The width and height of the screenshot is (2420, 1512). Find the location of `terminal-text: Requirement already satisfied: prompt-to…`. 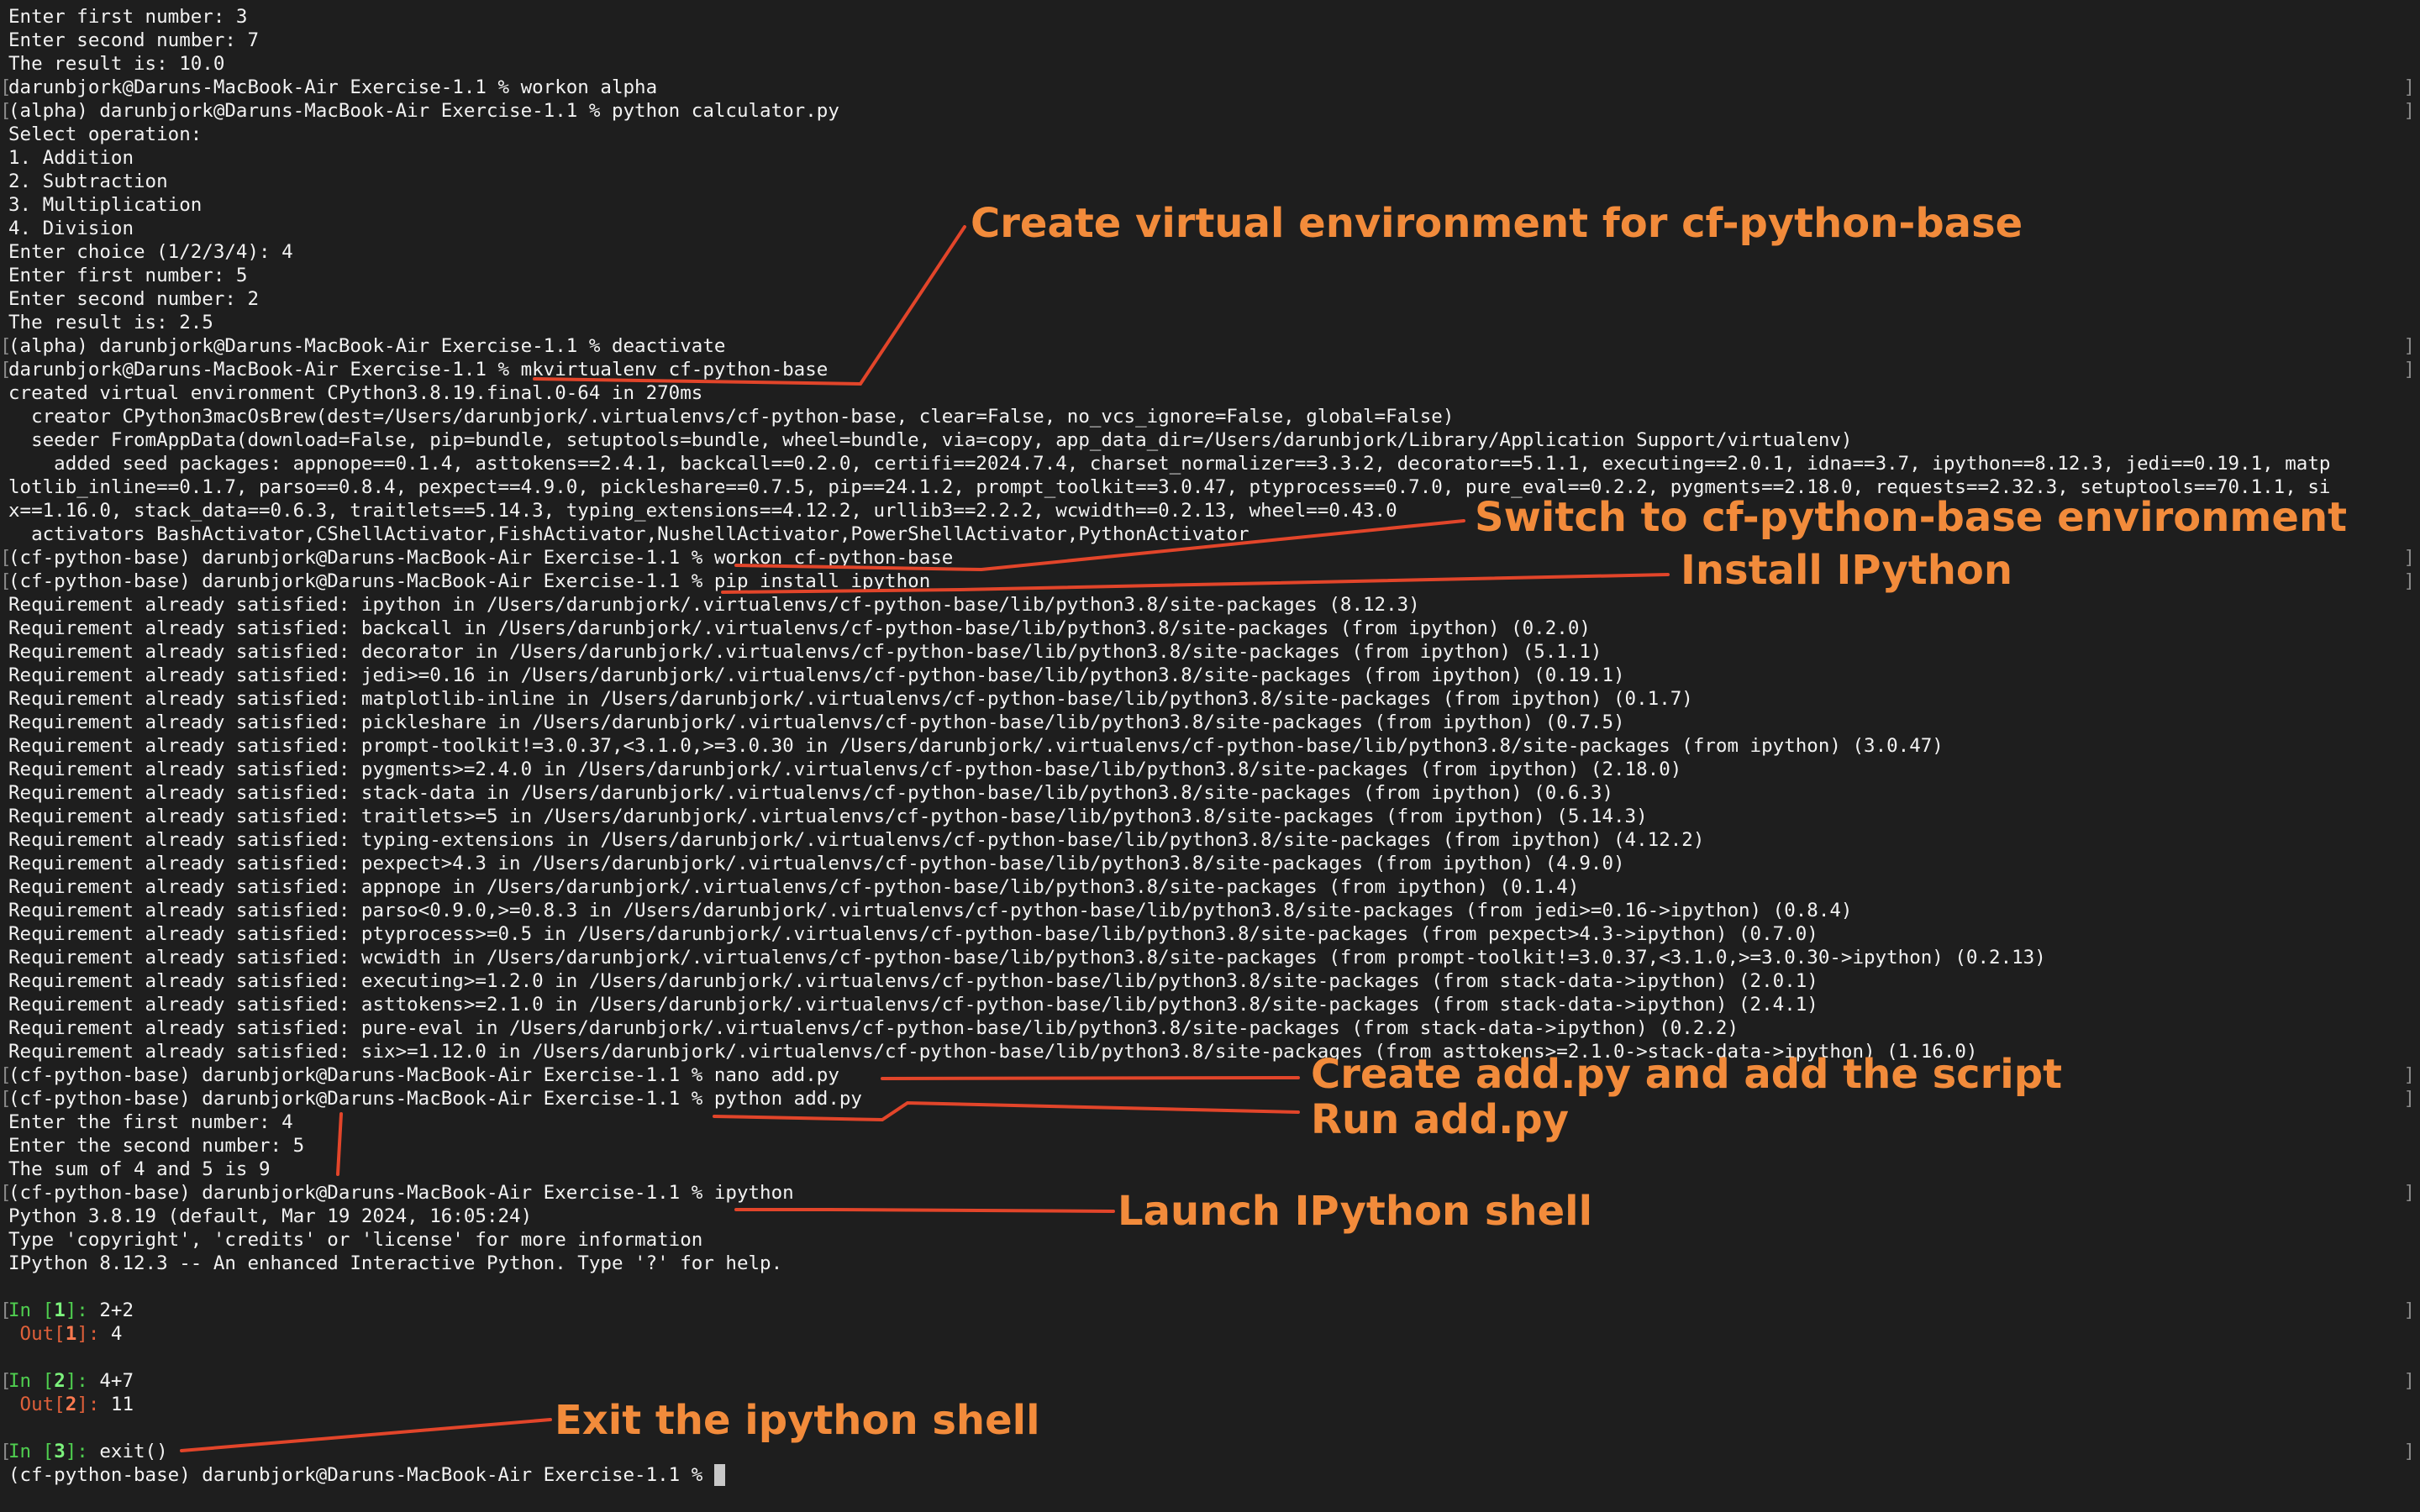

terminal-text: Requirement already satisfied: prompt-to… is located at coordinates (976, 746).